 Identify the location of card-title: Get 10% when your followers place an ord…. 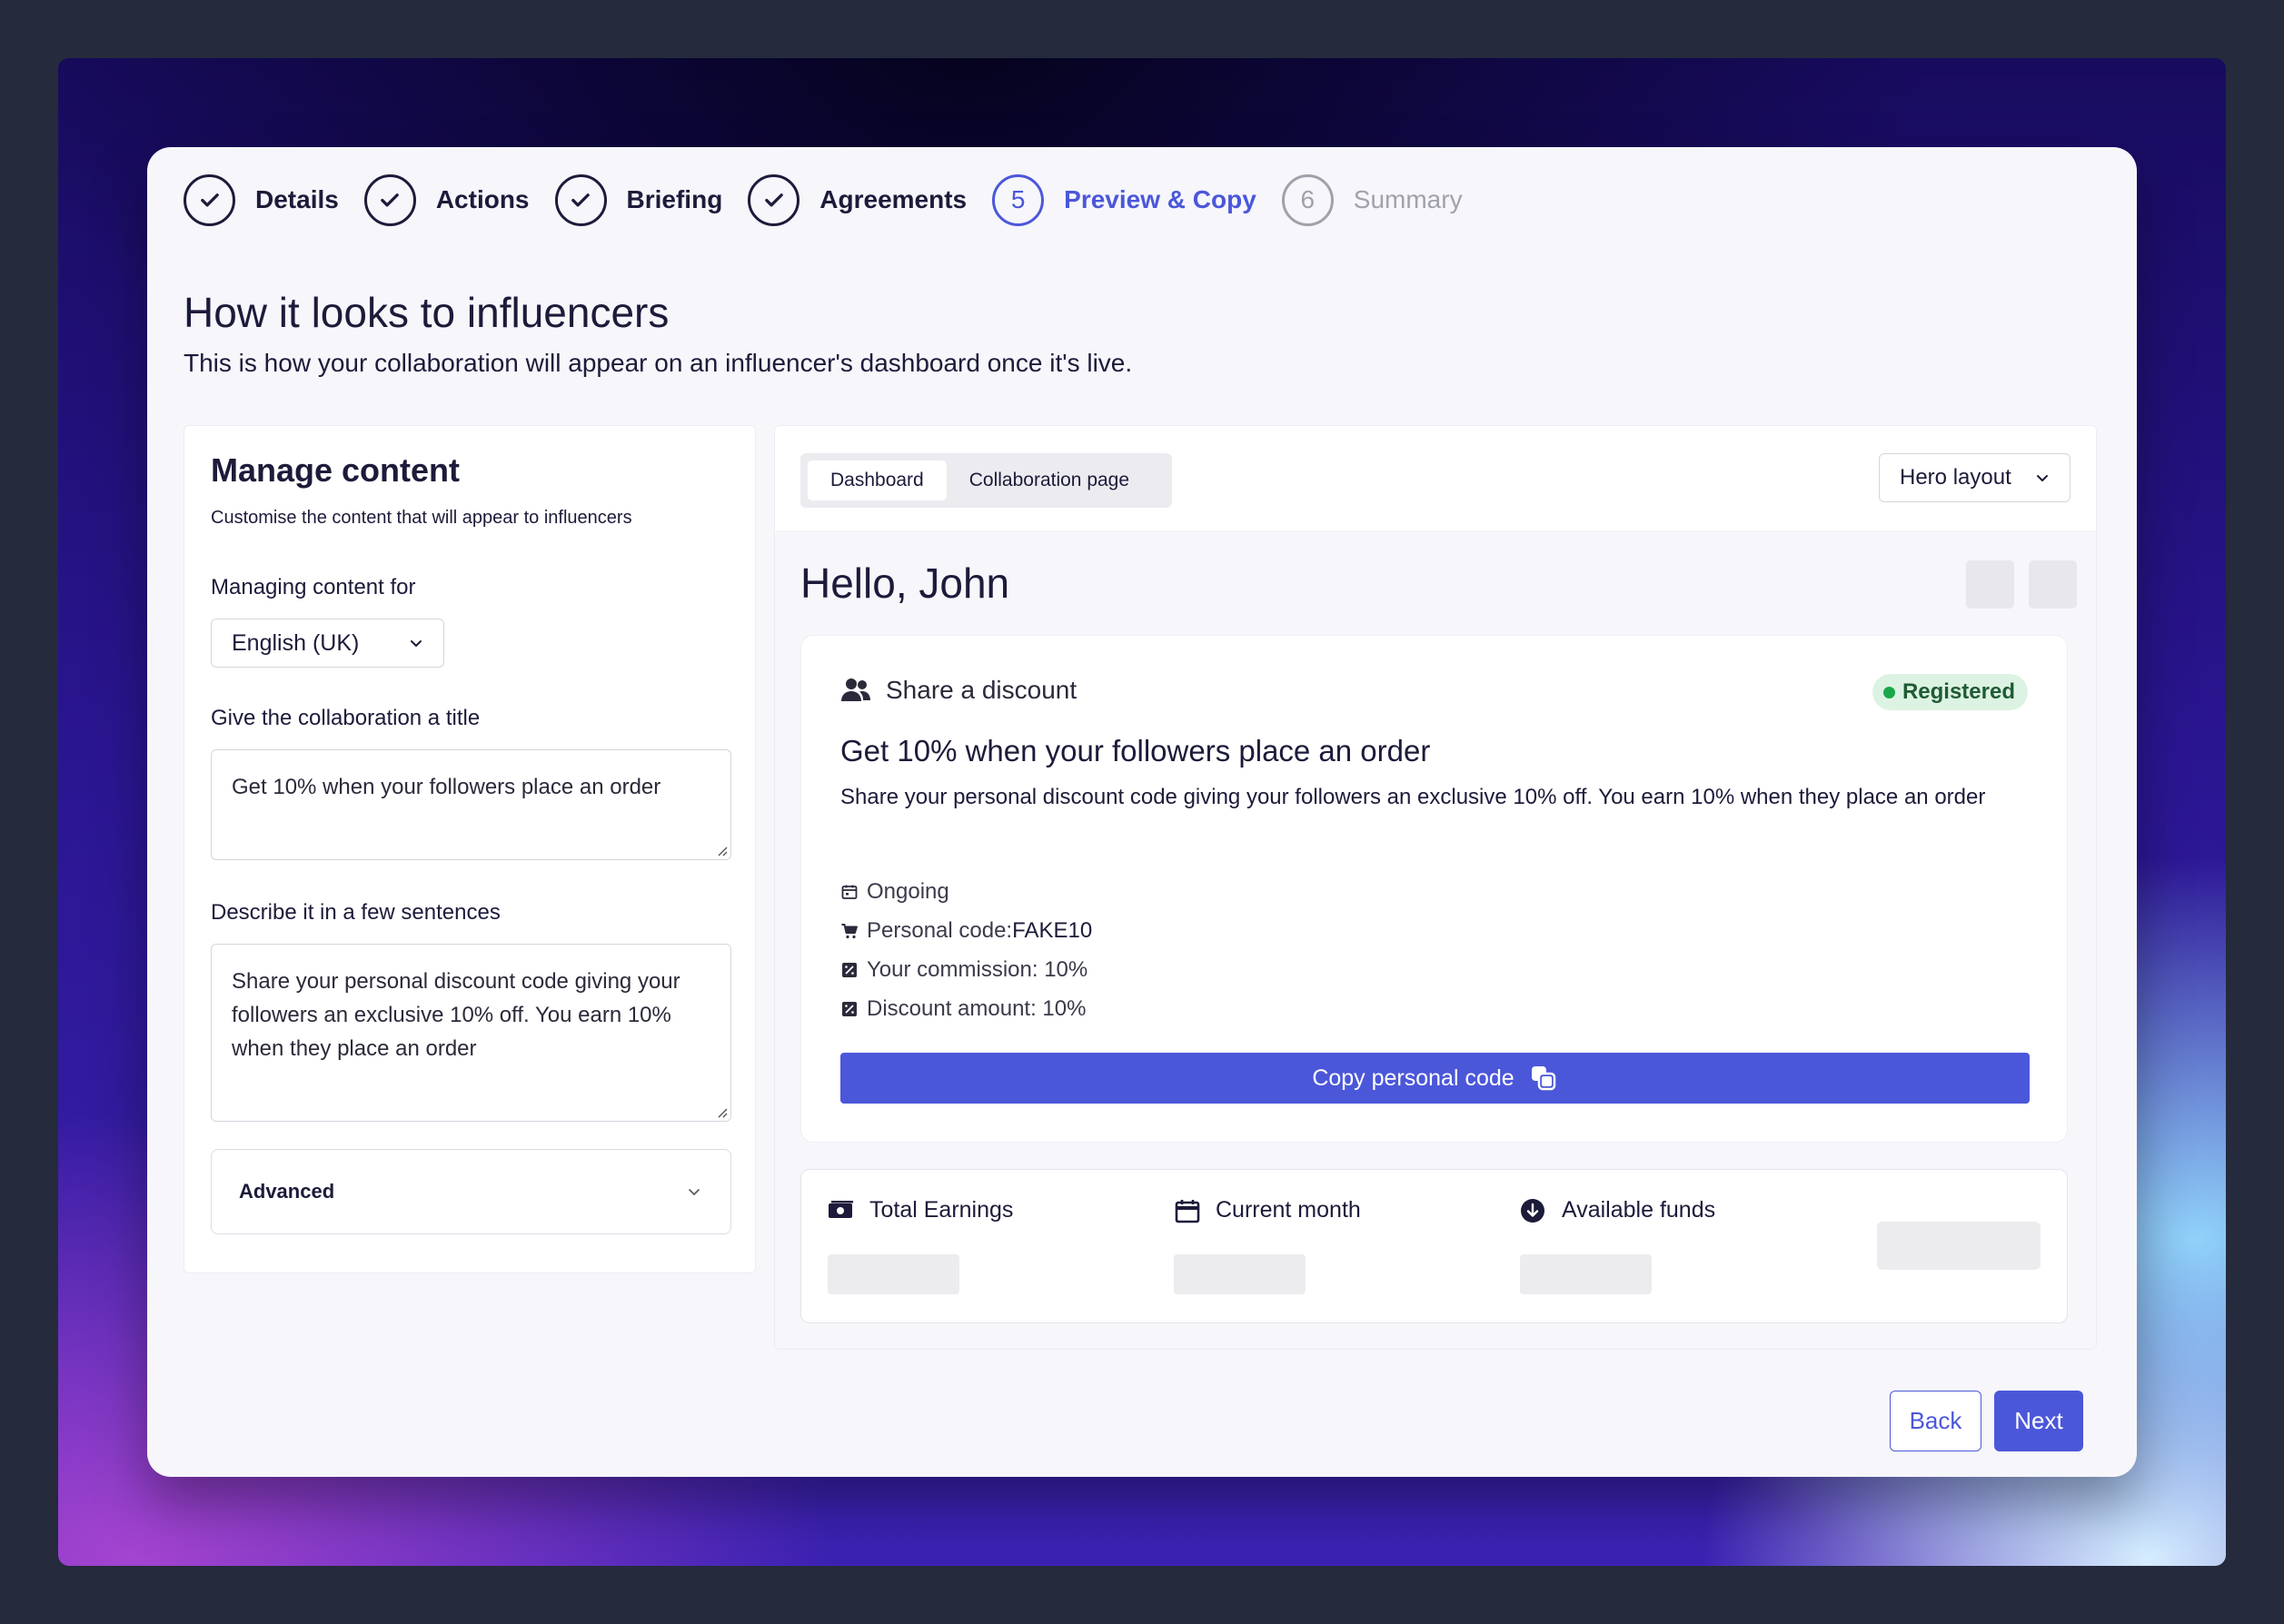
(1135, 750).